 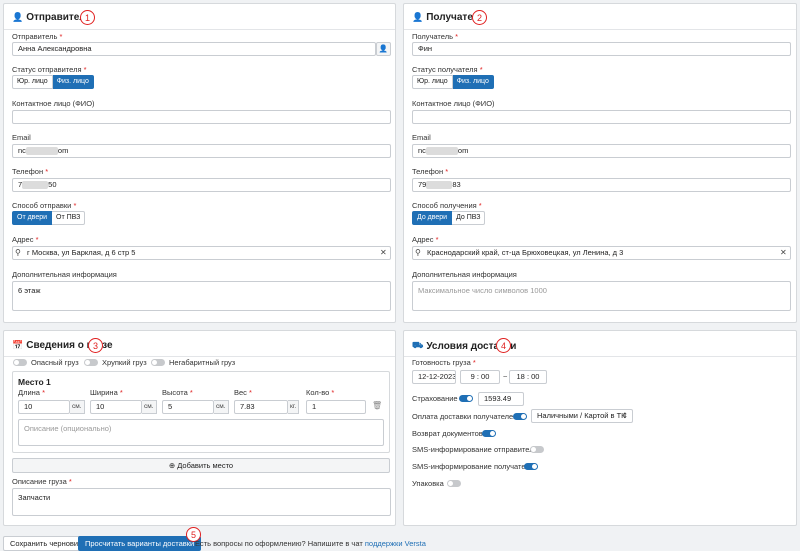 I want to click on sender-method-pickup: От ПВЗ, so click(x=69, y=218).